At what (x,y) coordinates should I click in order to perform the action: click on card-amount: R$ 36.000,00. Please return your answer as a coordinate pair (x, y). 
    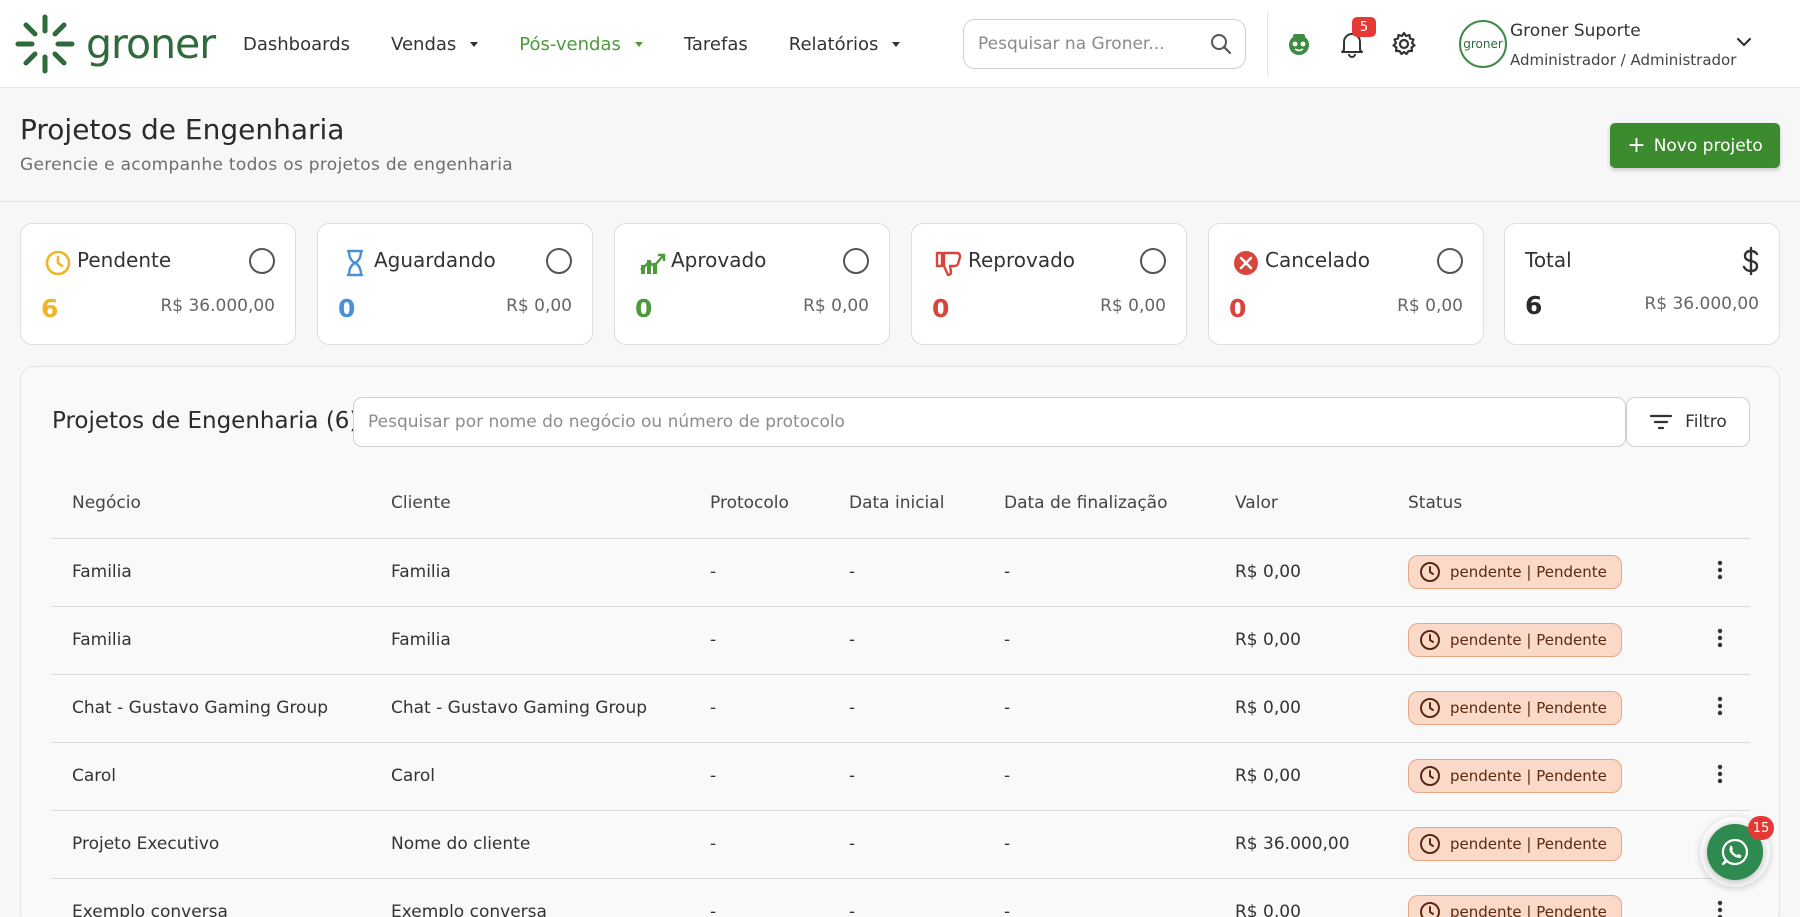
    Looking at the image, I should click on (1701, 304).